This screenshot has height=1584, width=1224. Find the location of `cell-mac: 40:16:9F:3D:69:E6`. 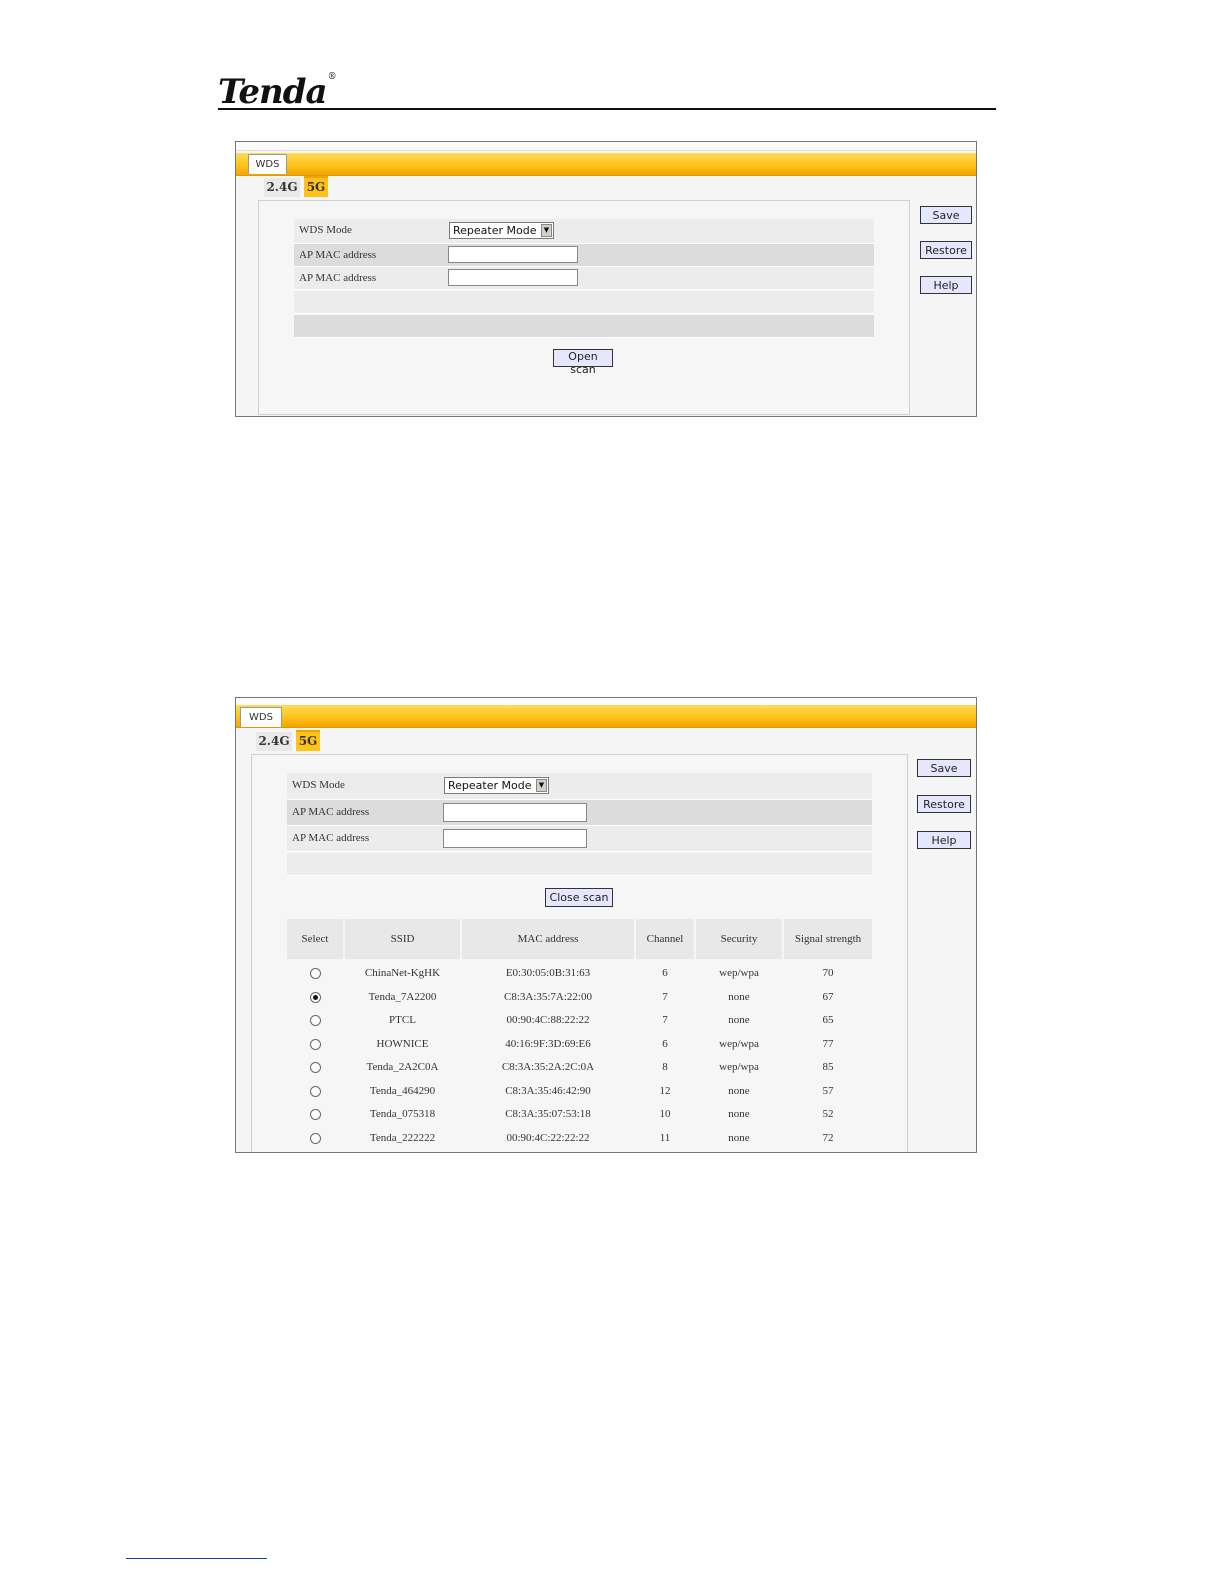

cell-mac: 40:16:9F:3D:69:E6 is located at coordinates (548, 1043).